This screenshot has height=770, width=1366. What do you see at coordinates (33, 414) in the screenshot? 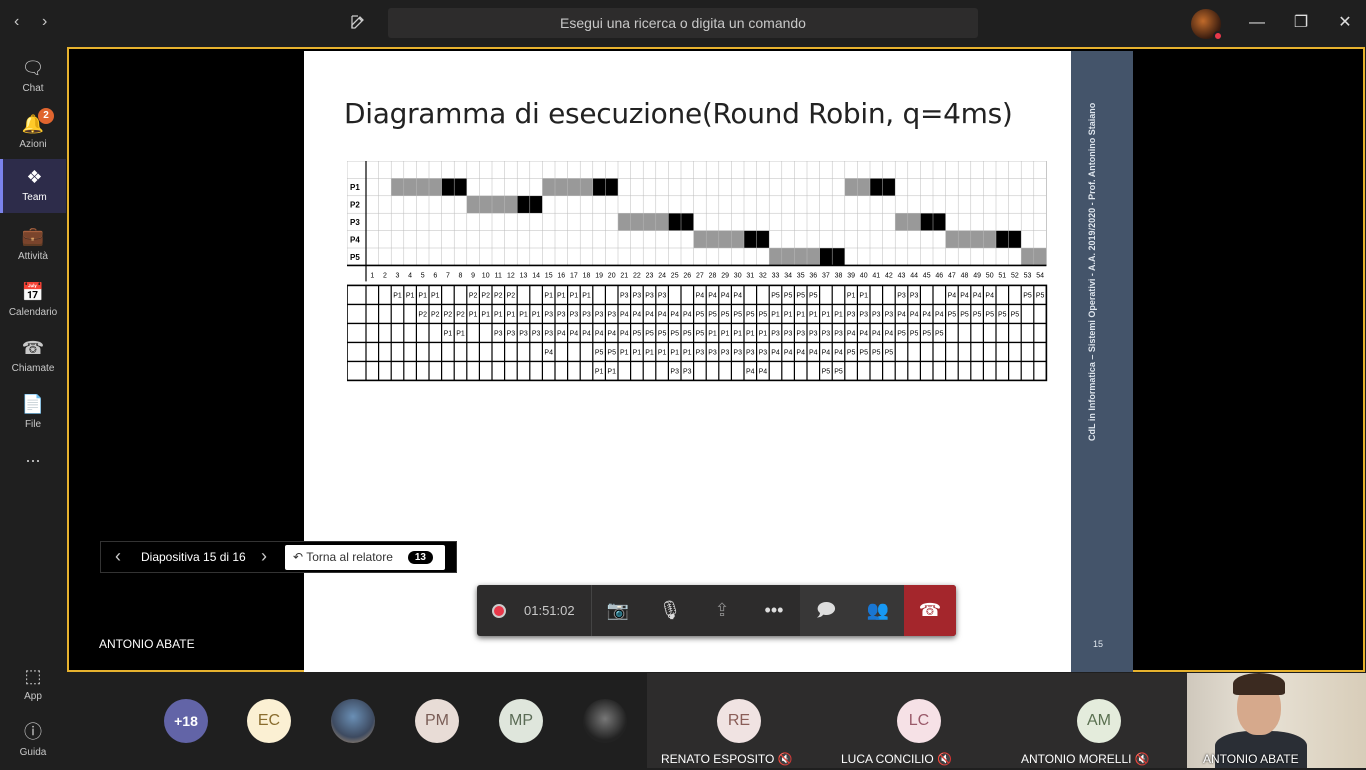
I see `rail-item-file: 📄 File` at bounding box center [33, 414].